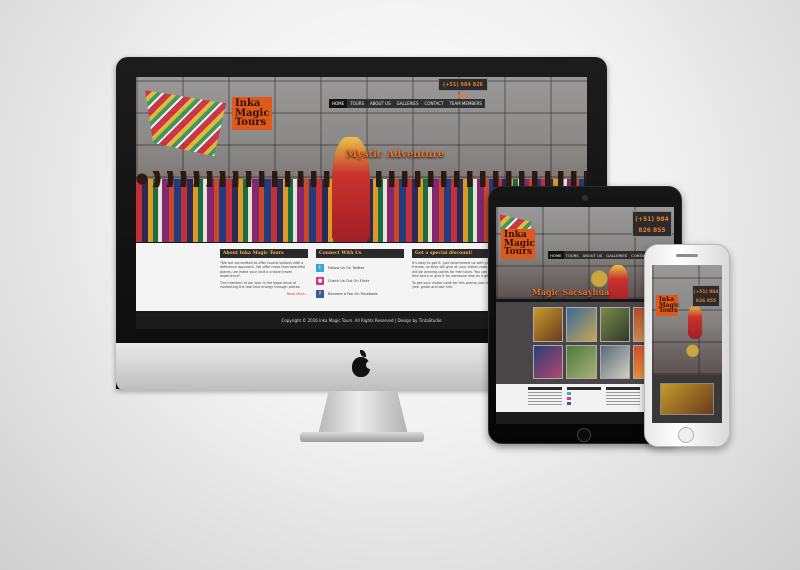  Describe the element at coordinates (346, 268) in the screenshot. I see `twitter-label: Follow Us On Twitter` at that location.